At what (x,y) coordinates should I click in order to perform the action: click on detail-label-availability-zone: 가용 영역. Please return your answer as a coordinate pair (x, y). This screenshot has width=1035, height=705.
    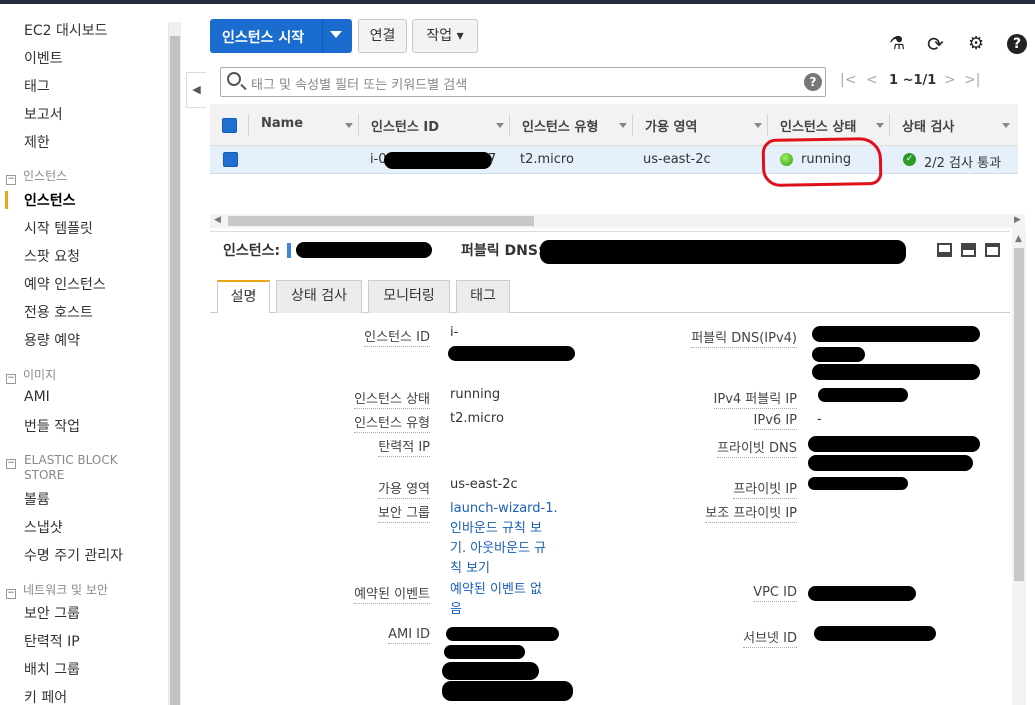
    Looking at the image, I should click on (380, 488).